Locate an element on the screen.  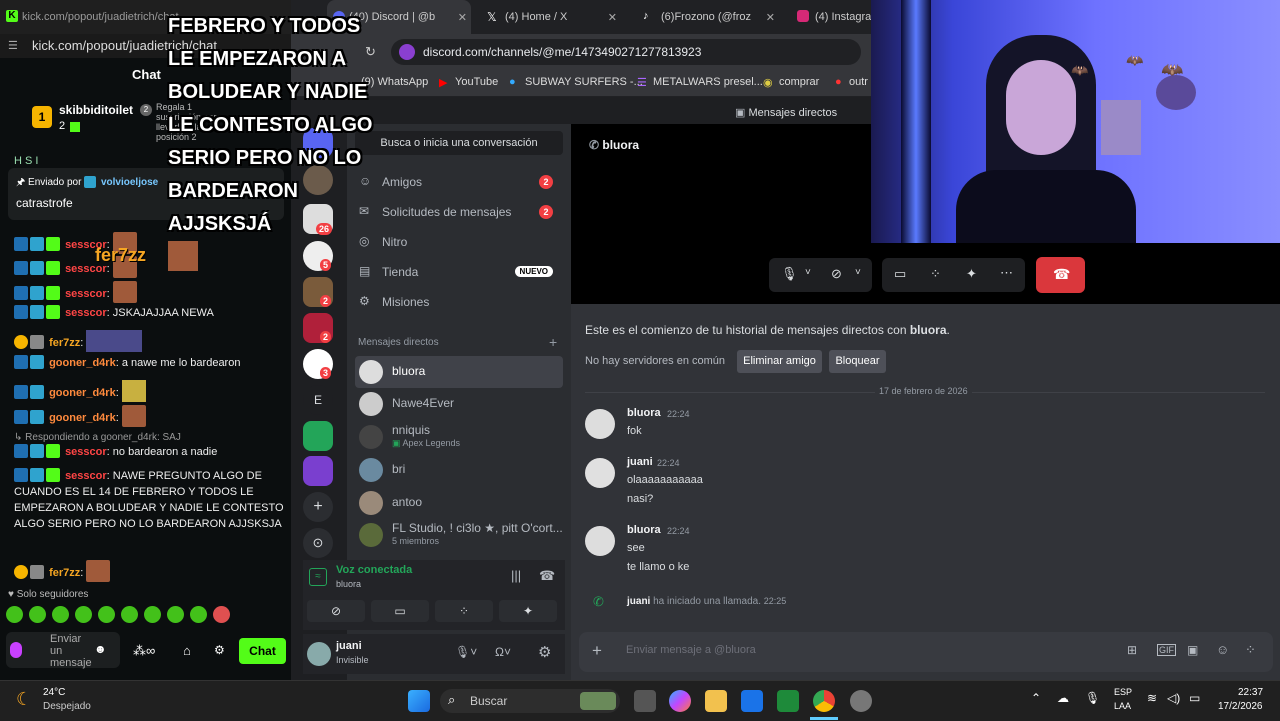
battery-icon: ▭ is located at coordinates (1194, 698).